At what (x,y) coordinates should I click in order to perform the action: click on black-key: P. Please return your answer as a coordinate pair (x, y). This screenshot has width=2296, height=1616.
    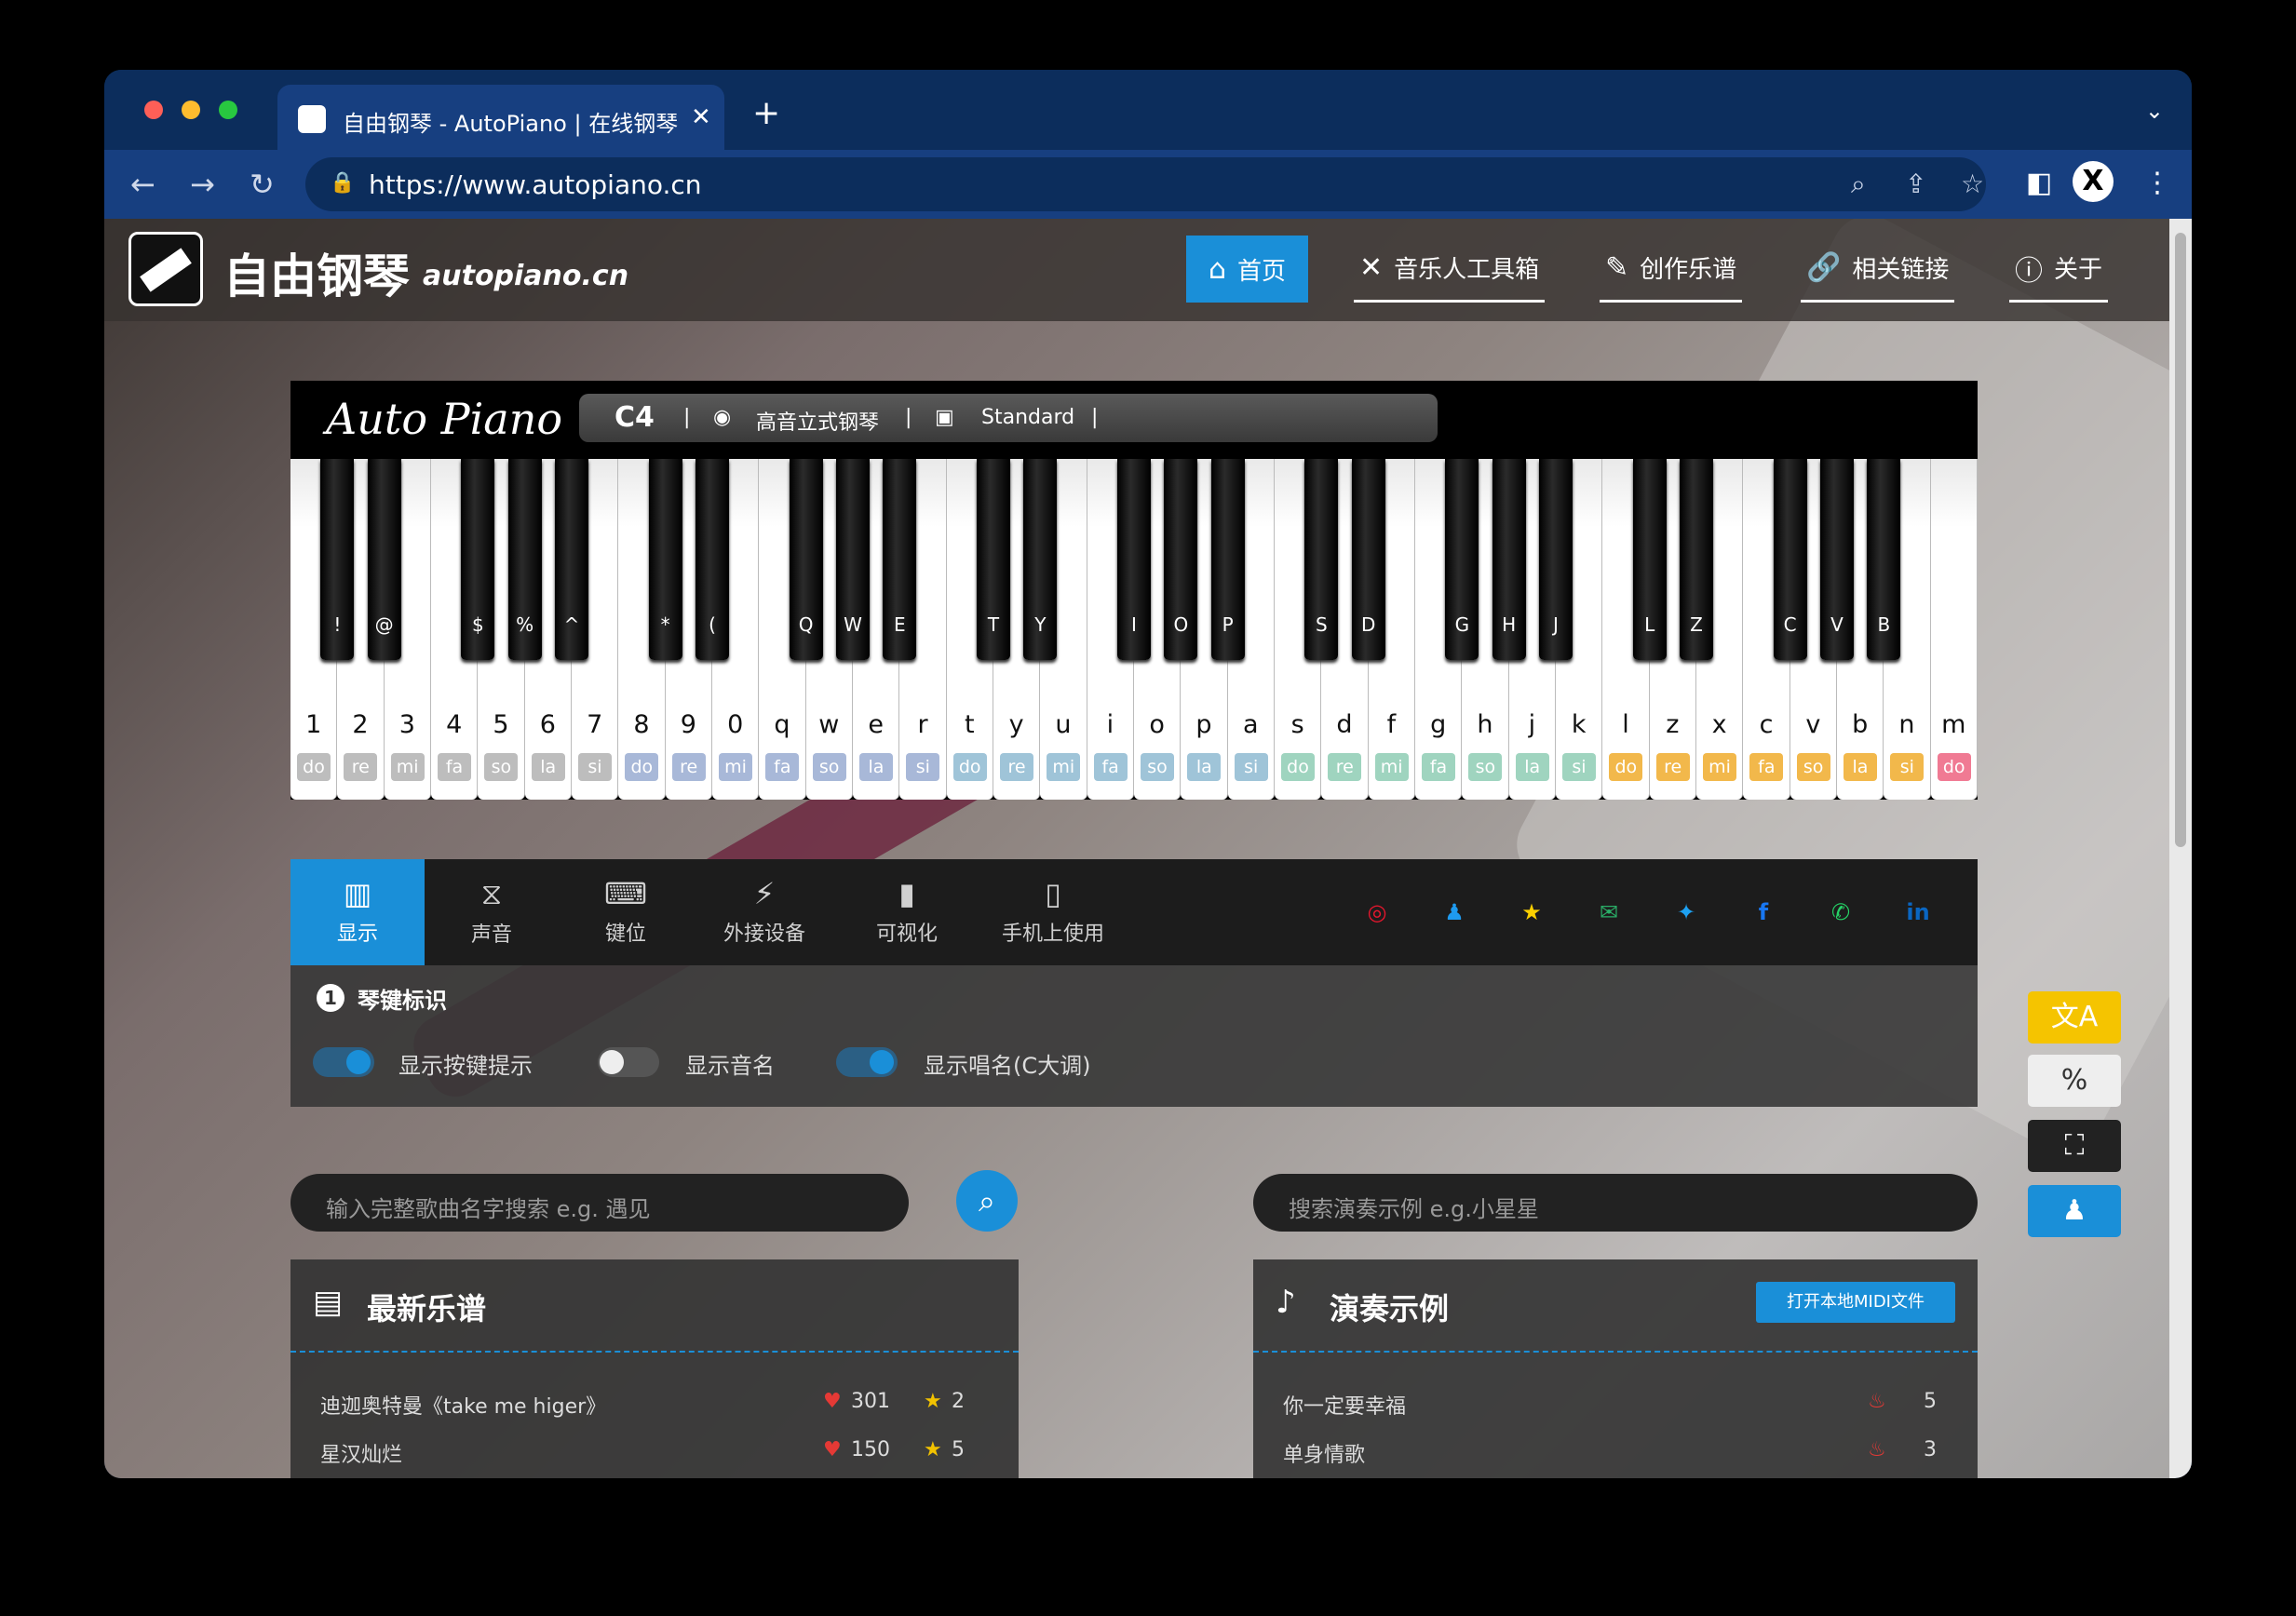
    Looking at the image, I should click on (1227, 559).